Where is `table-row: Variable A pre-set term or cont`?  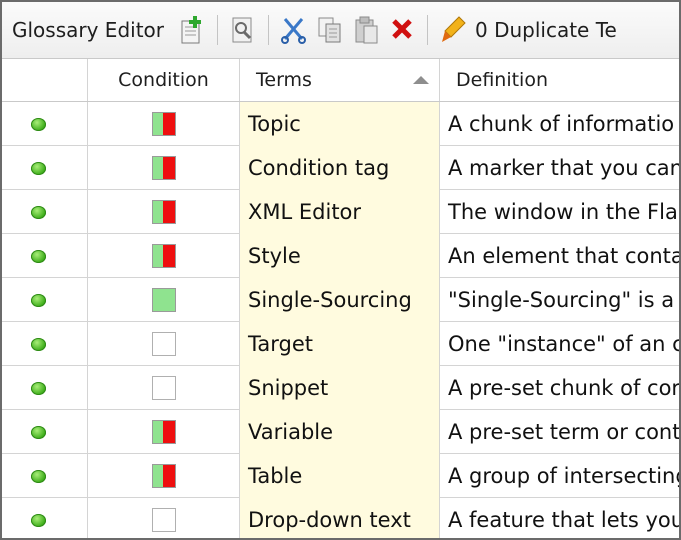 table-row: Variable A pre-set term or cont is located at coordinates (340, 432).